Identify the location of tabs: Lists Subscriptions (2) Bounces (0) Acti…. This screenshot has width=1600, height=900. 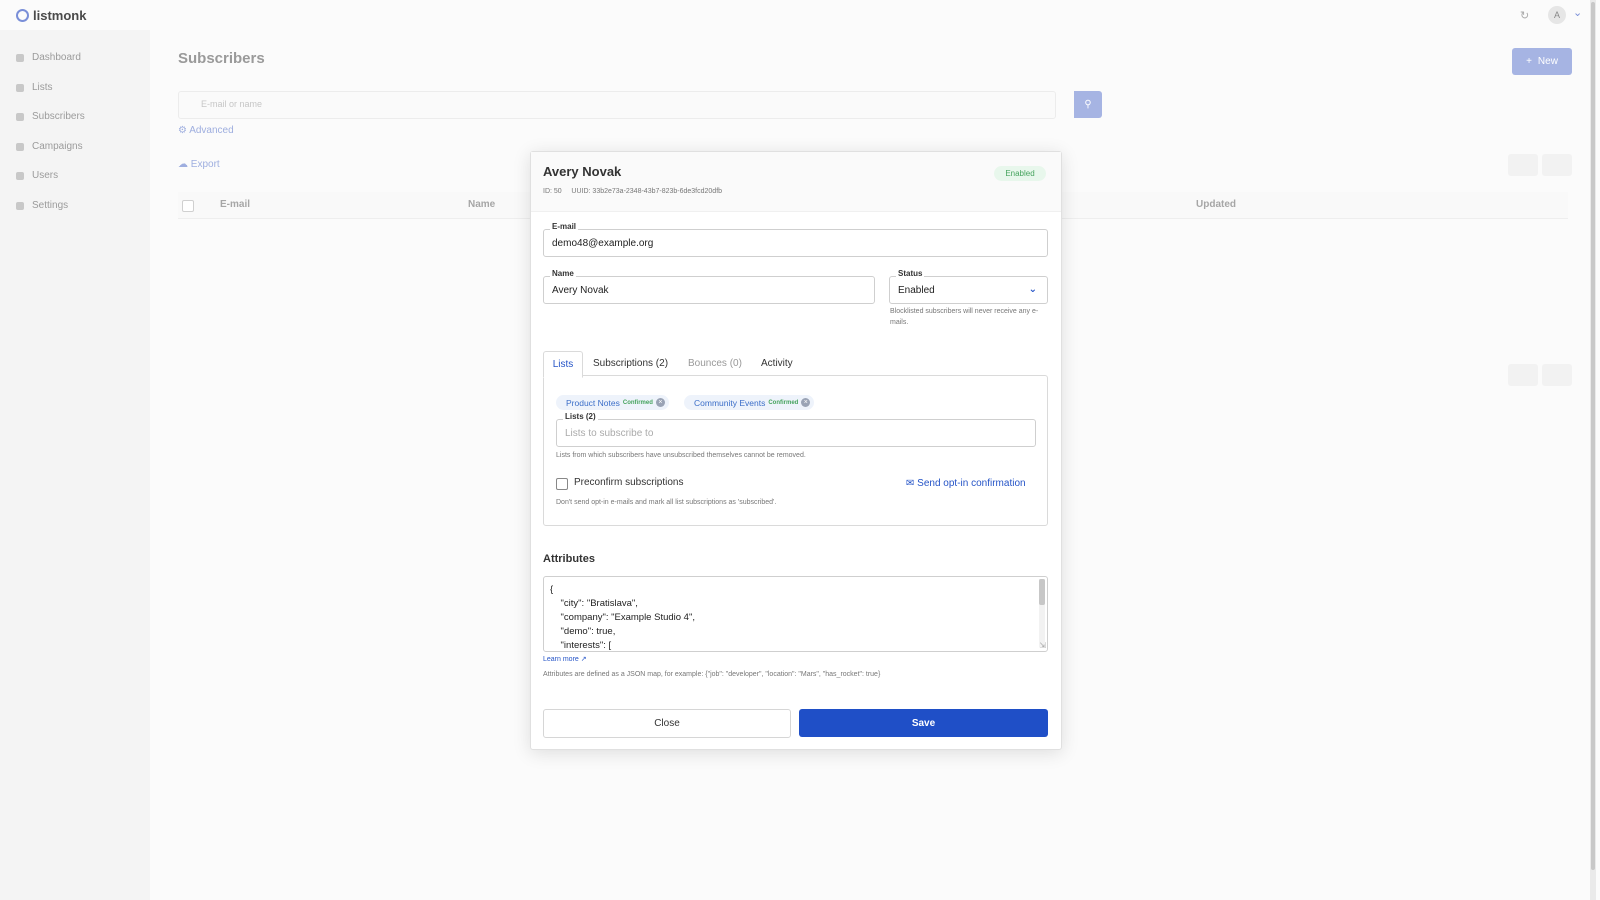
(795, 364).